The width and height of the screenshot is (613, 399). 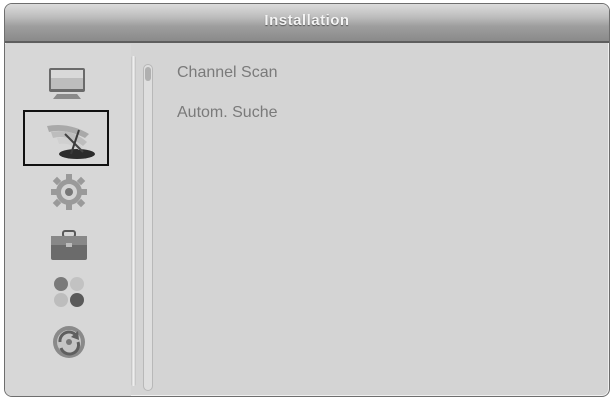 What do you see at coordinates (148, 74) in the screenshot?
I see `scrollbar-thumb` at bounding box center [148, 74].